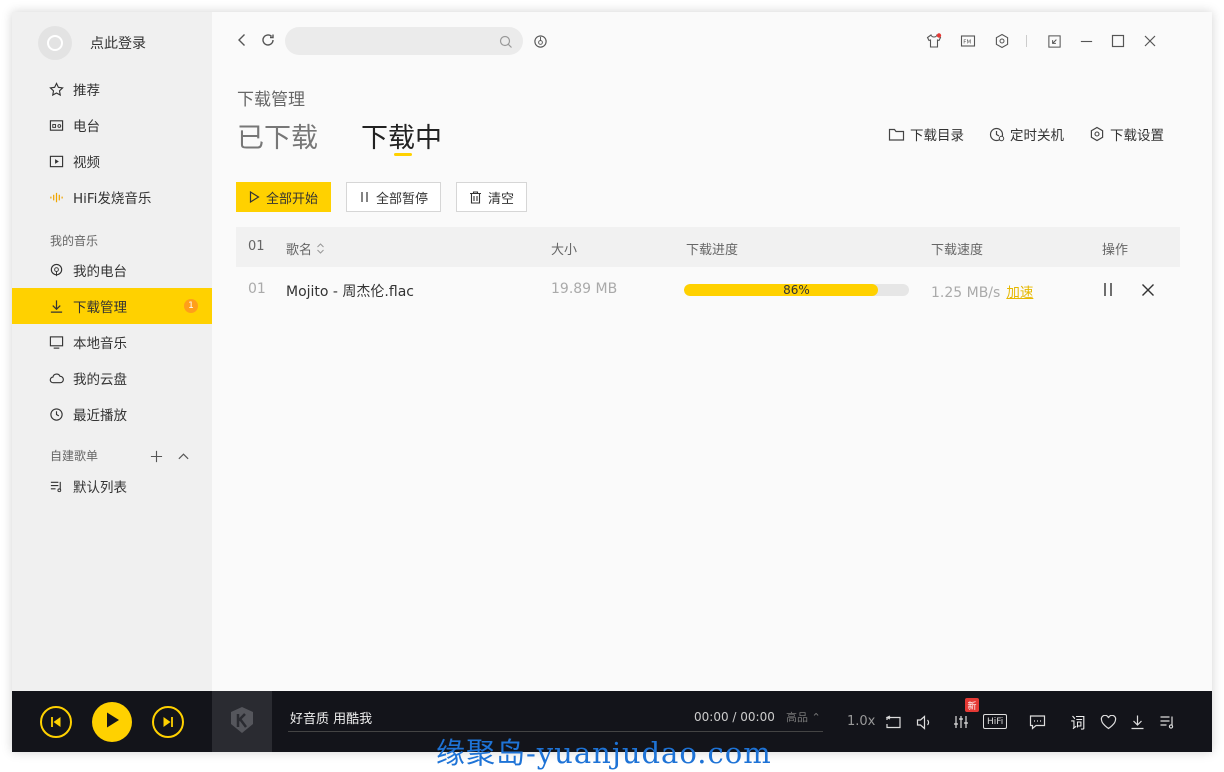 The width and height of the screenshot is (1224, 772). Describe the element at coordinates (803, 717) in the screenshot. I see `quality-selector: 高品 ⌃` at that location.